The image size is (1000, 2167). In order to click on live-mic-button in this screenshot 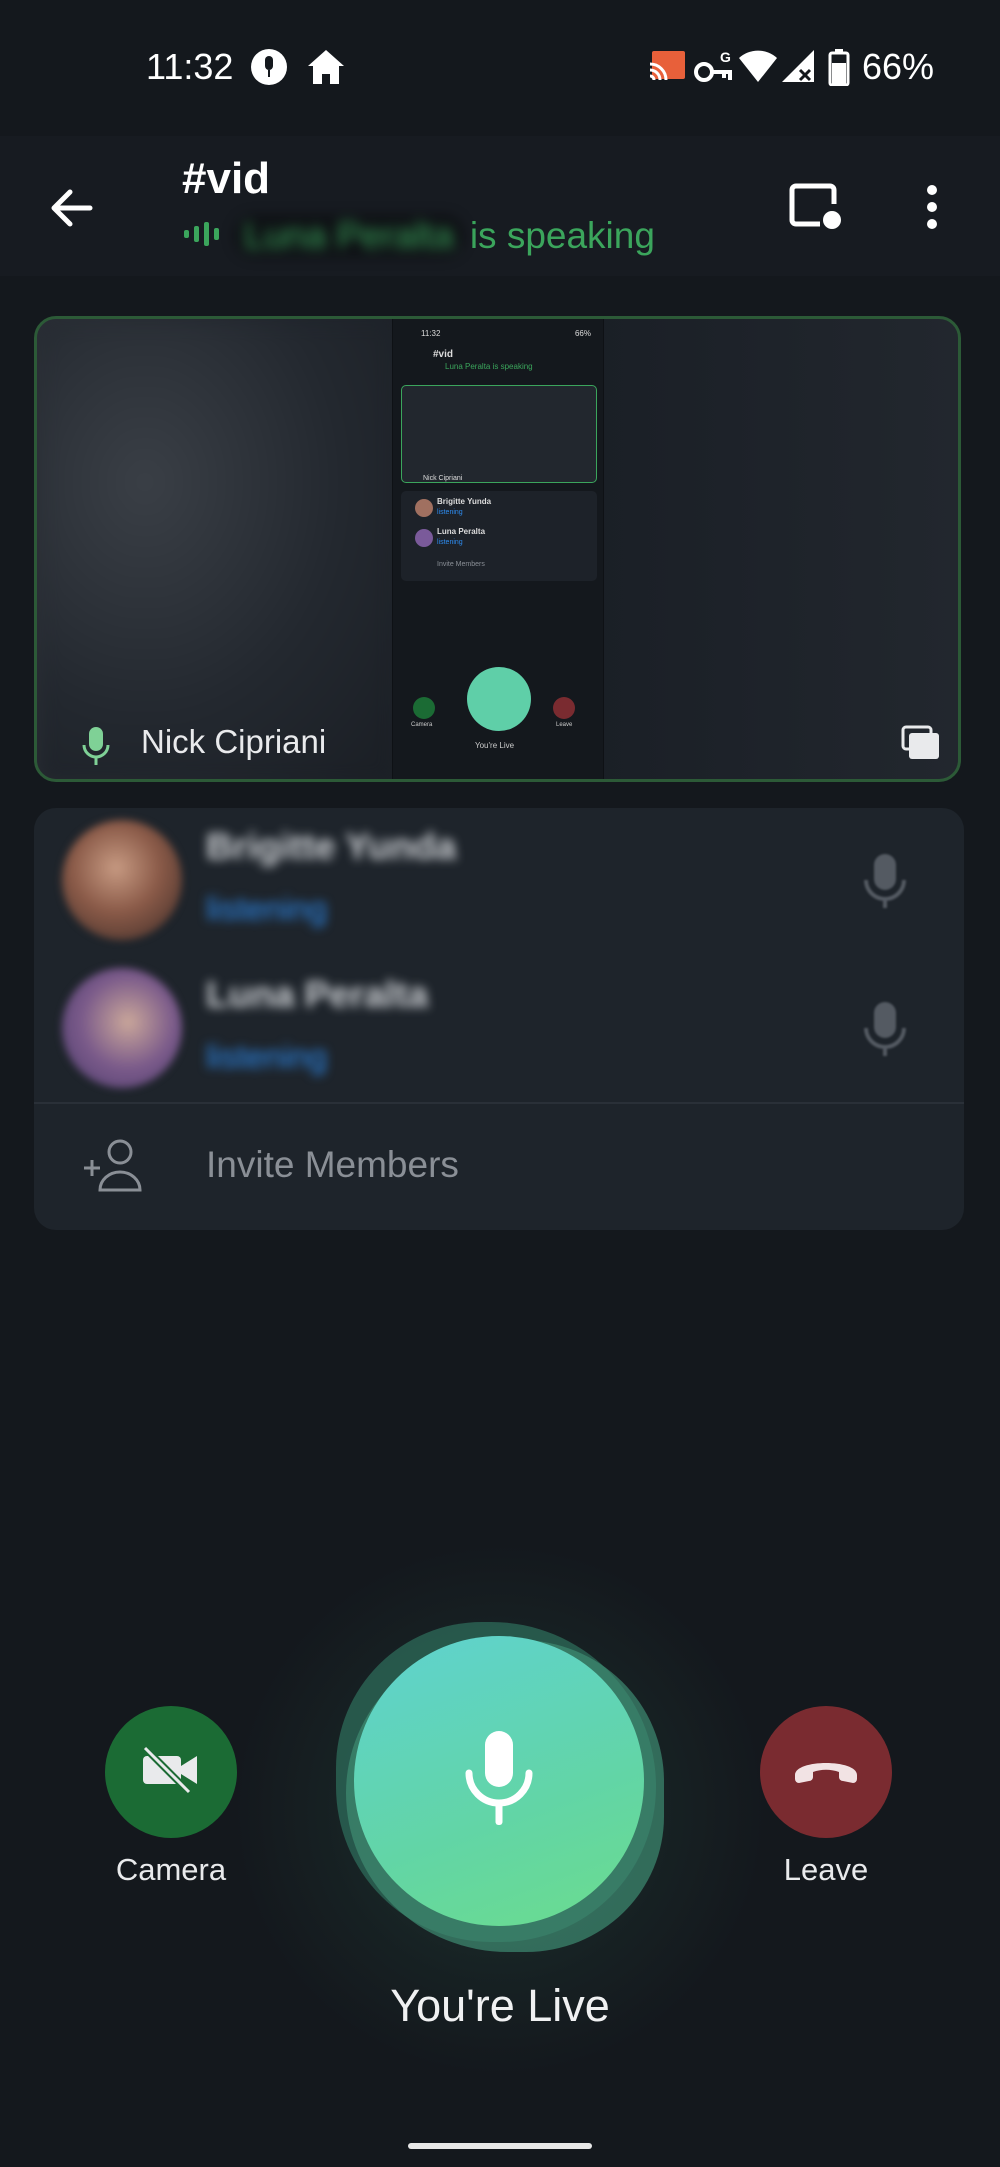, I will do `click(499, 1781)`.